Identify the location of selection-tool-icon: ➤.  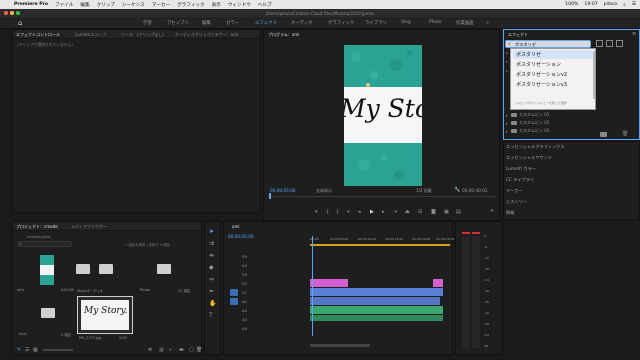
(211, 231).